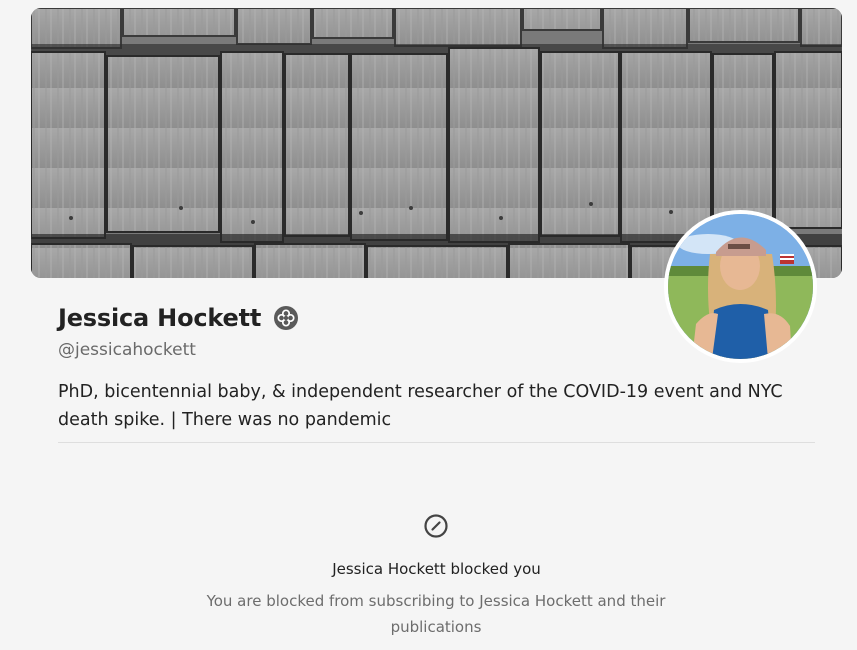  What do you see at coordinates (160, 318) in the screenshot?
I see `profile-name: Jessica Hockett` at bounding box center [160, 318].